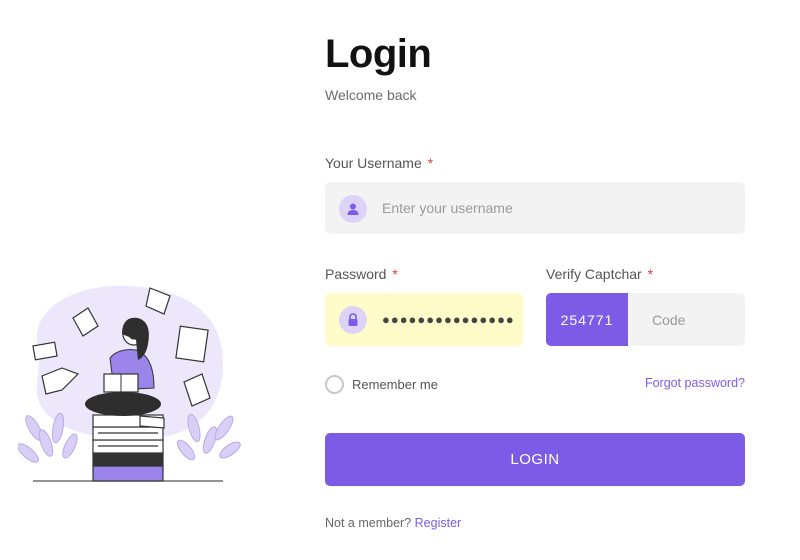 The width and height of the screenshot is (800, 560). Describe the element at coordinates (438, 523) in the screenshot. I see `register-link: Register` at that location.